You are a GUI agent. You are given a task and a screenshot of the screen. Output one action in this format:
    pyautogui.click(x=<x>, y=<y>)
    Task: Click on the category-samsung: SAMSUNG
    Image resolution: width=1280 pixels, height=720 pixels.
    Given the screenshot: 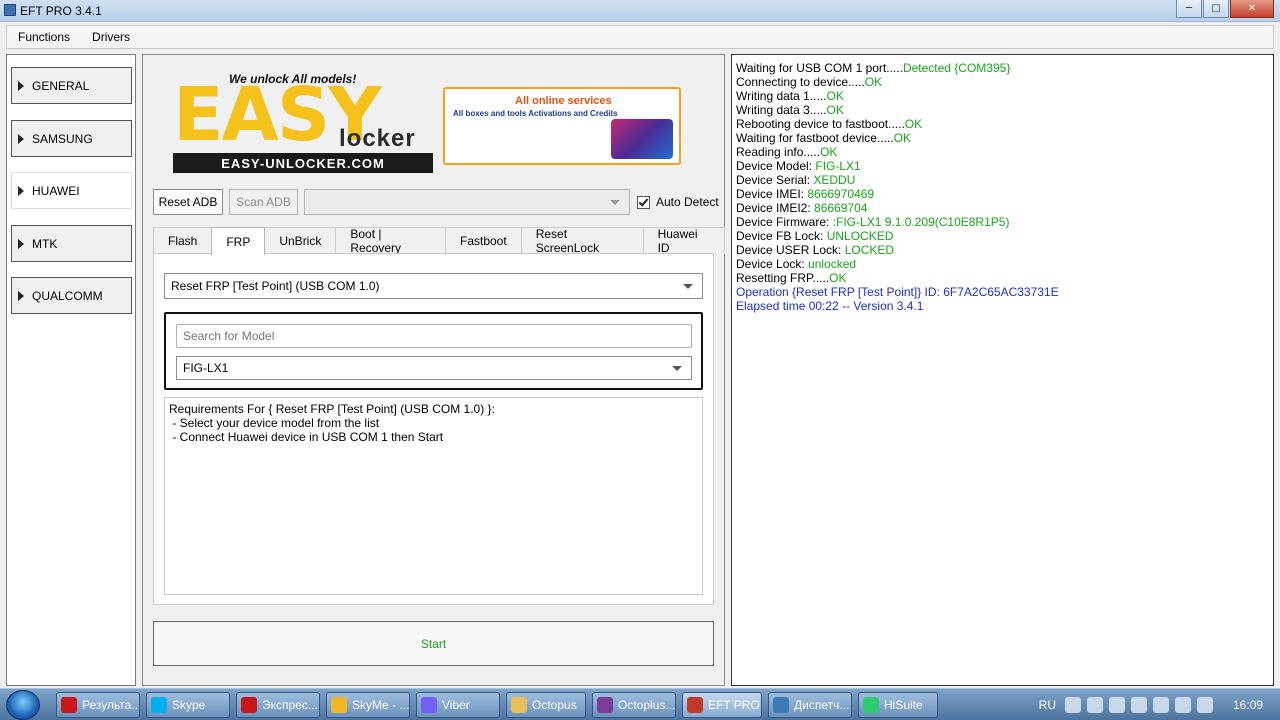 What is the action you would take?
    pyautogui.click(x=71, y=138)
    